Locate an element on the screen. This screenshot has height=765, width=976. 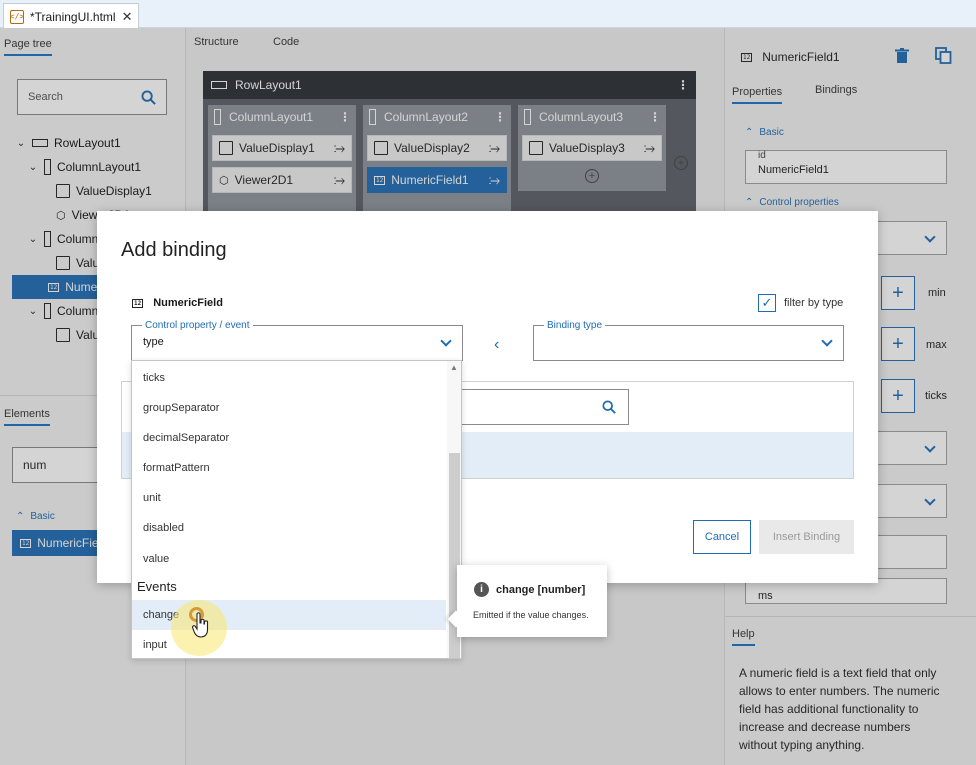
cursor-icon is located at coordinates (200, 625).